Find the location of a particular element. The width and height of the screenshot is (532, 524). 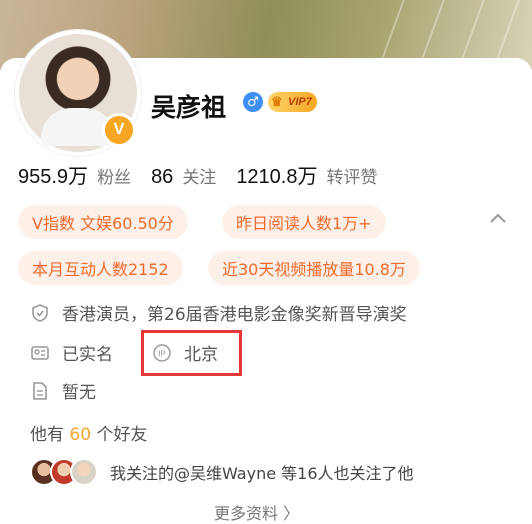

gender-male-icon: ♂ is located at coordinates (253, 102).